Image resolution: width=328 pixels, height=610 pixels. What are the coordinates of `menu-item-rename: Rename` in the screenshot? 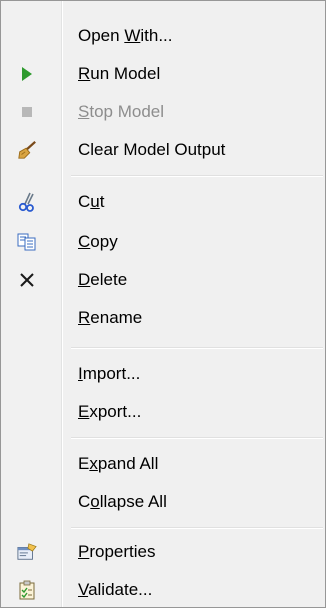 It's located at (163, 318).